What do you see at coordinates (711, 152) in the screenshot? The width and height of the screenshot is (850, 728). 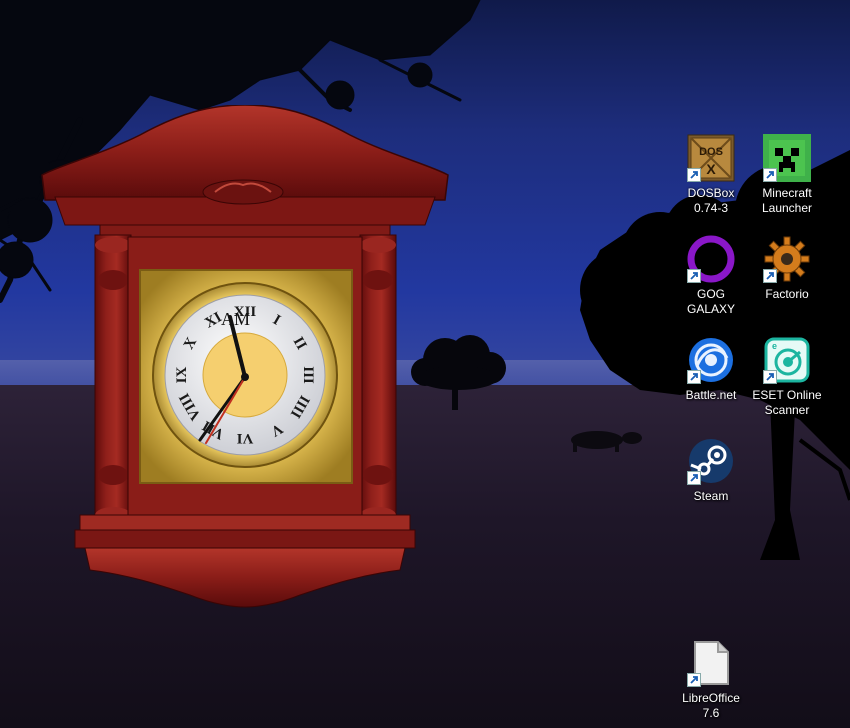 I see `svg-text: DOS` at bounding box center [711, 152].